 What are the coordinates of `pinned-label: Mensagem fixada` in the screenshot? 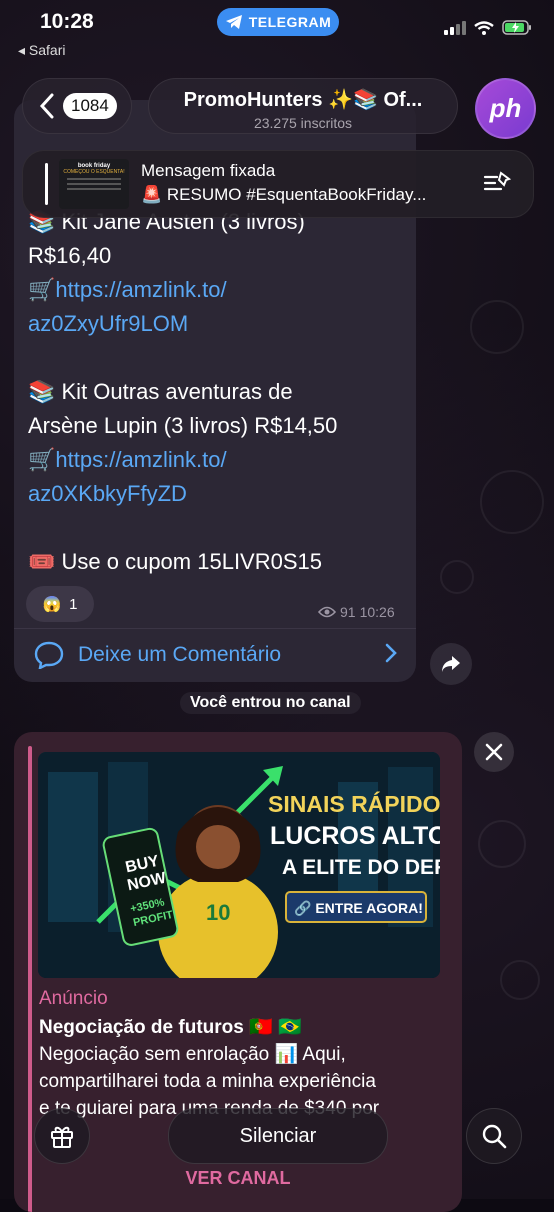 It's located at (208, 170).